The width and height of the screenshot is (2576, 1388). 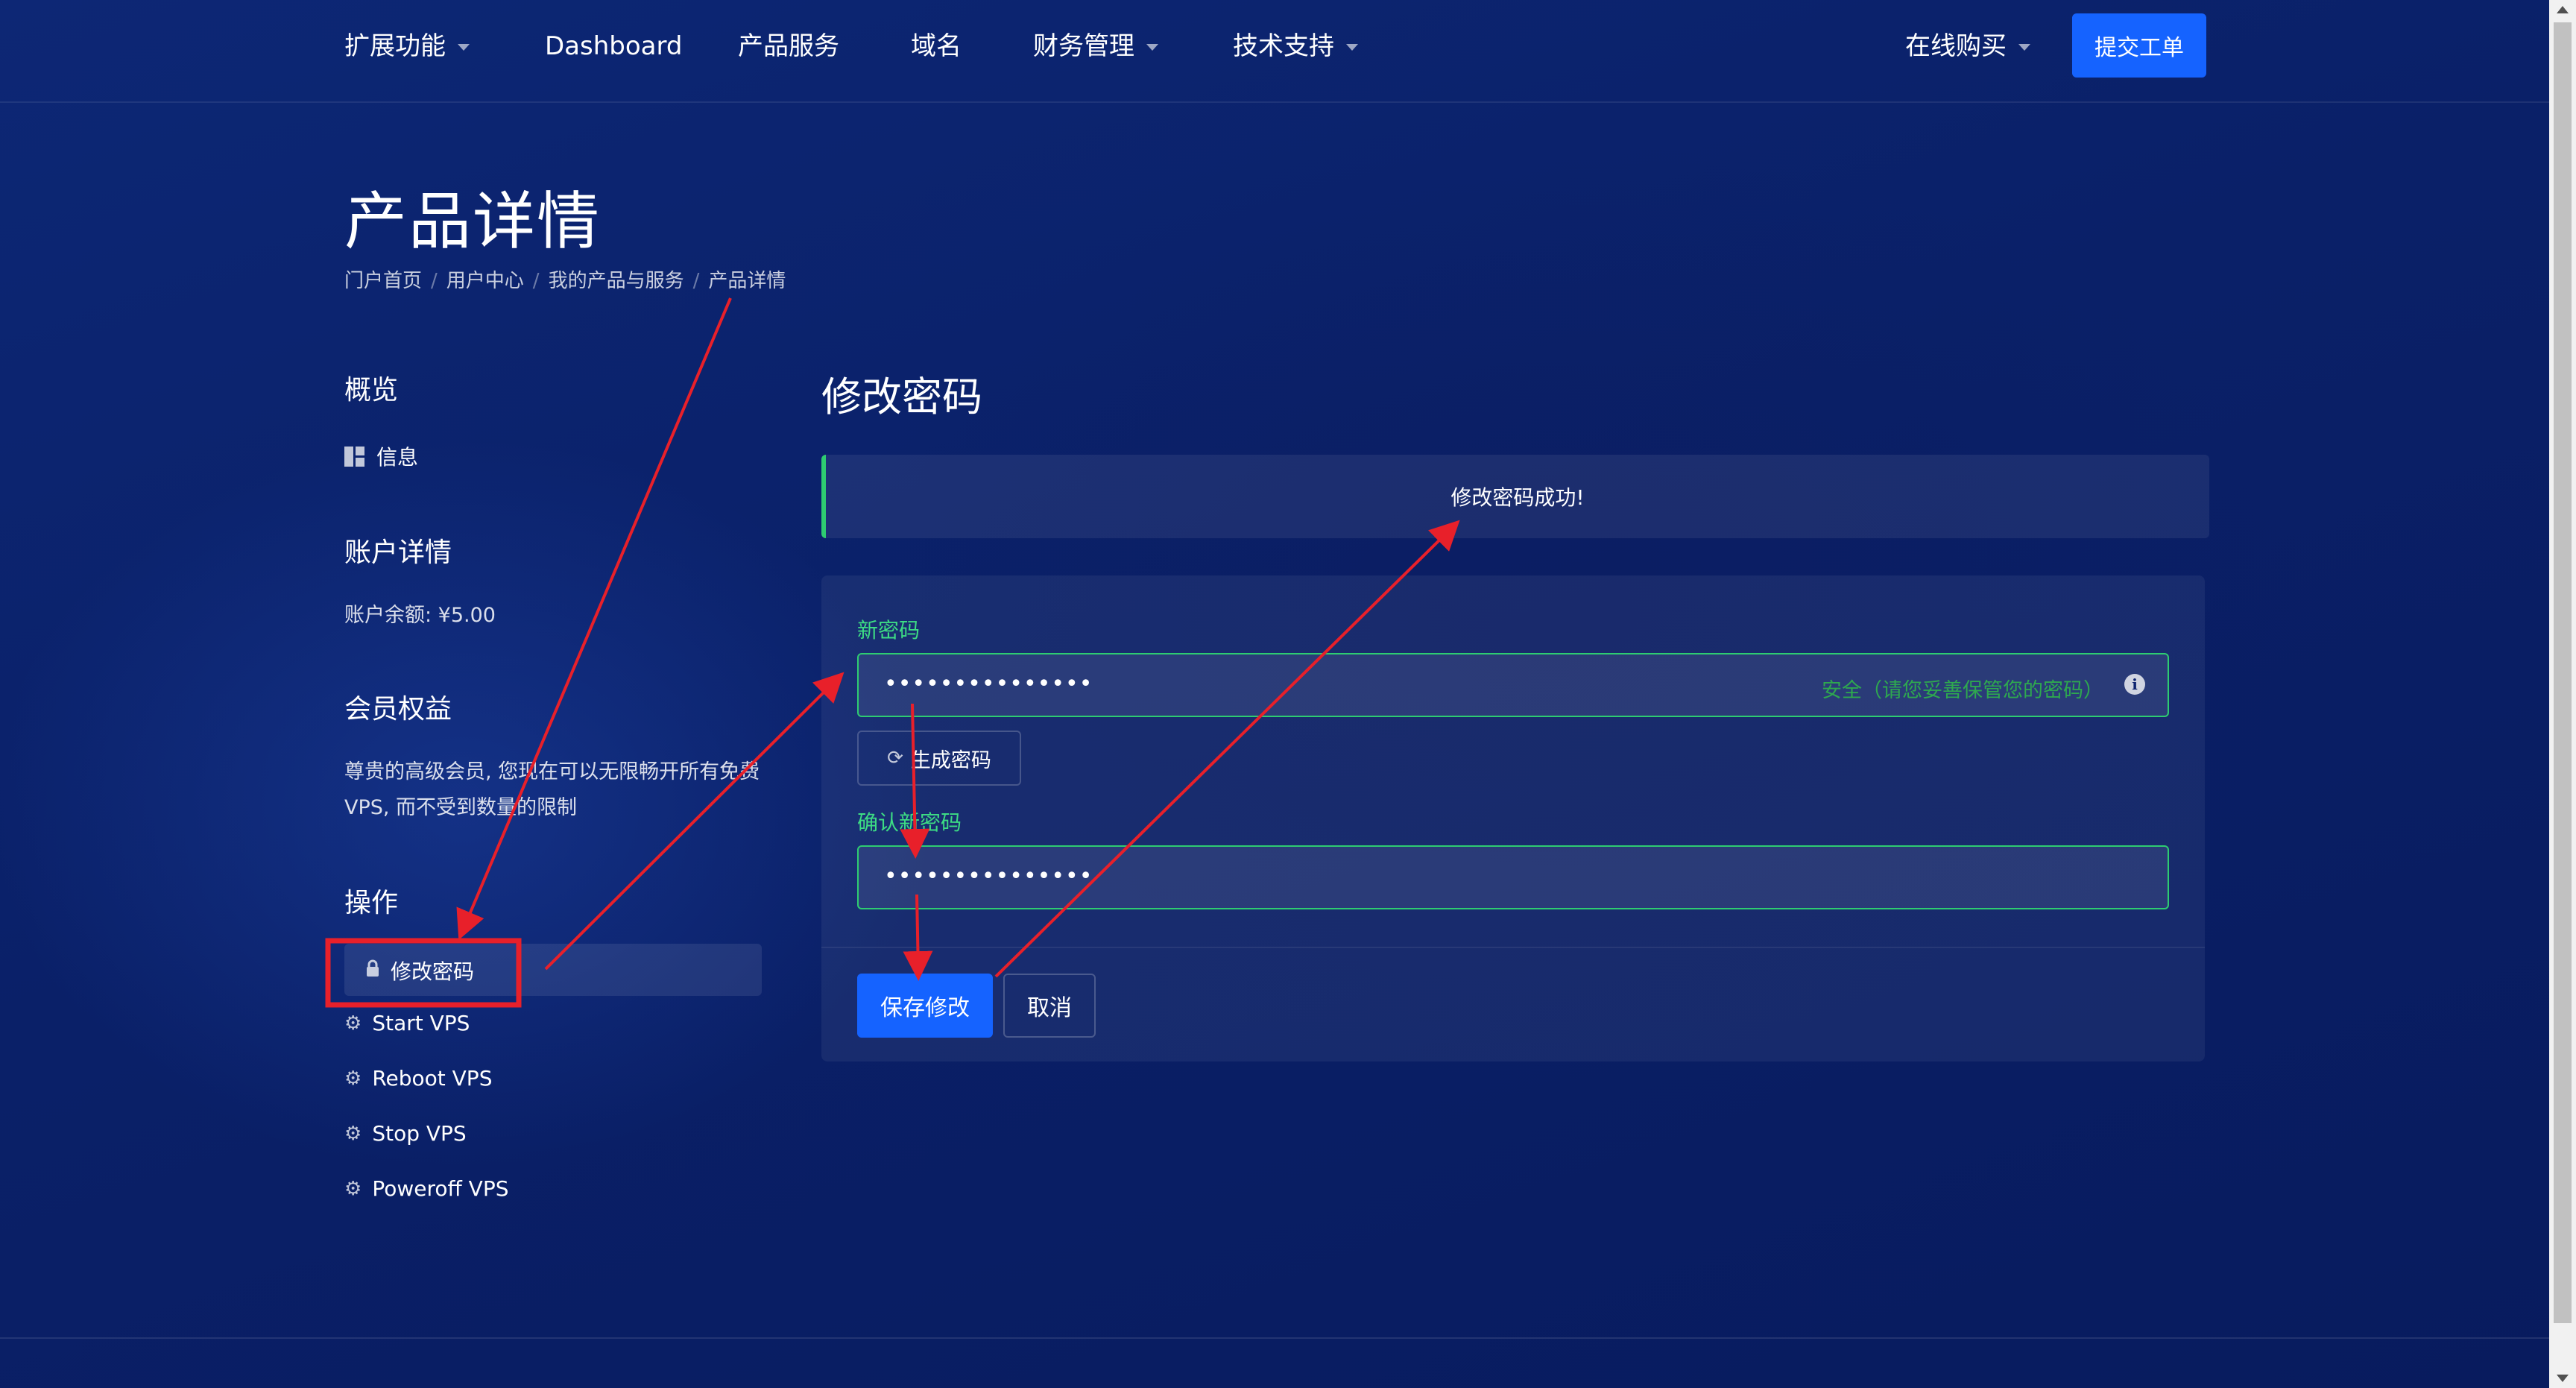 I want to click on generate-password-button: ⟳ 生成密码, so click(x=939, y=758).